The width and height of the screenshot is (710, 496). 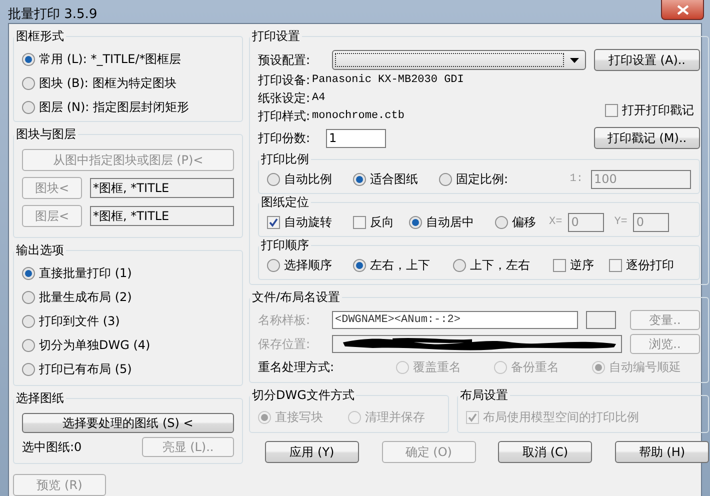 What do you see at coordinates (388, 80) in the screenshot?
I see `info-value: Panasonic KX-MB2030 GDI` at bounding box center [388, 80].